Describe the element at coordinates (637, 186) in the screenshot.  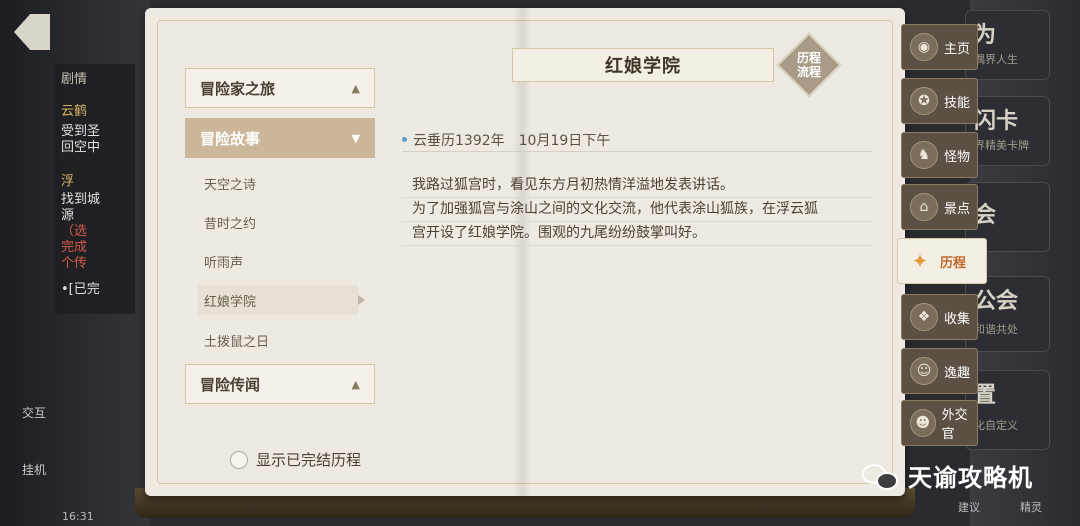
I see `story-text-line: 我路过狐宫时，看见东方月初热情洋溢地发表讲话。` at that location.